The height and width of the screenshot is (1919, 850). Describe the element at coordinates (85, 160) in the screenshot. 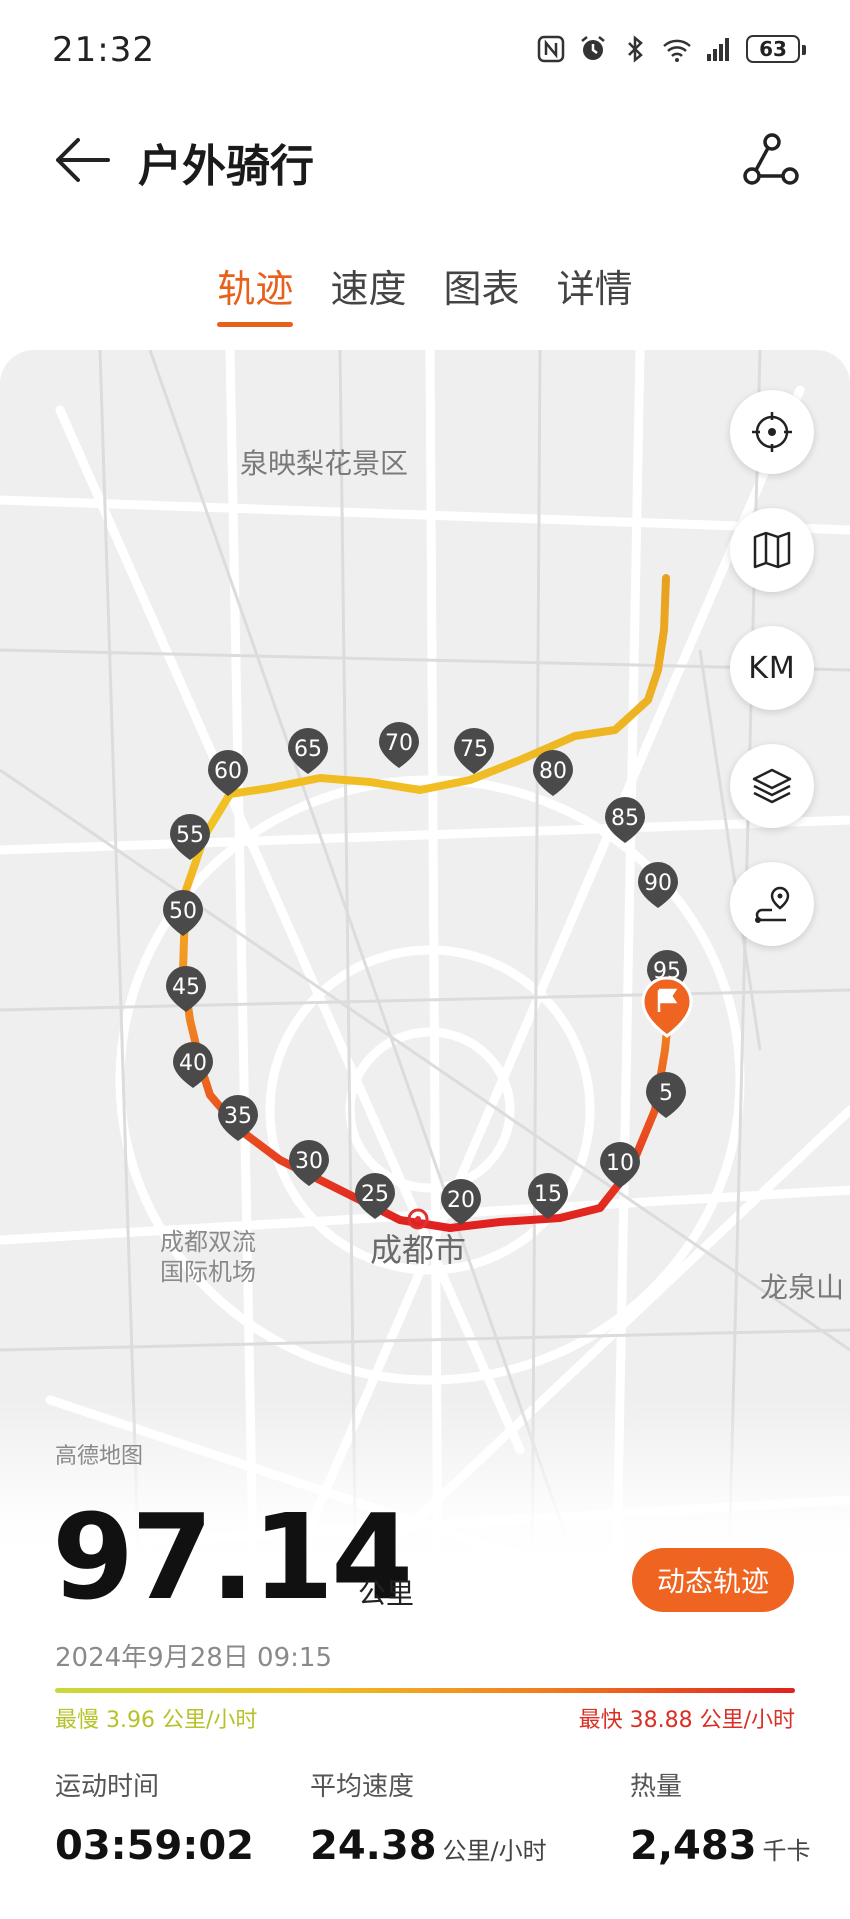

I see `back-arrow-icon` at that location.